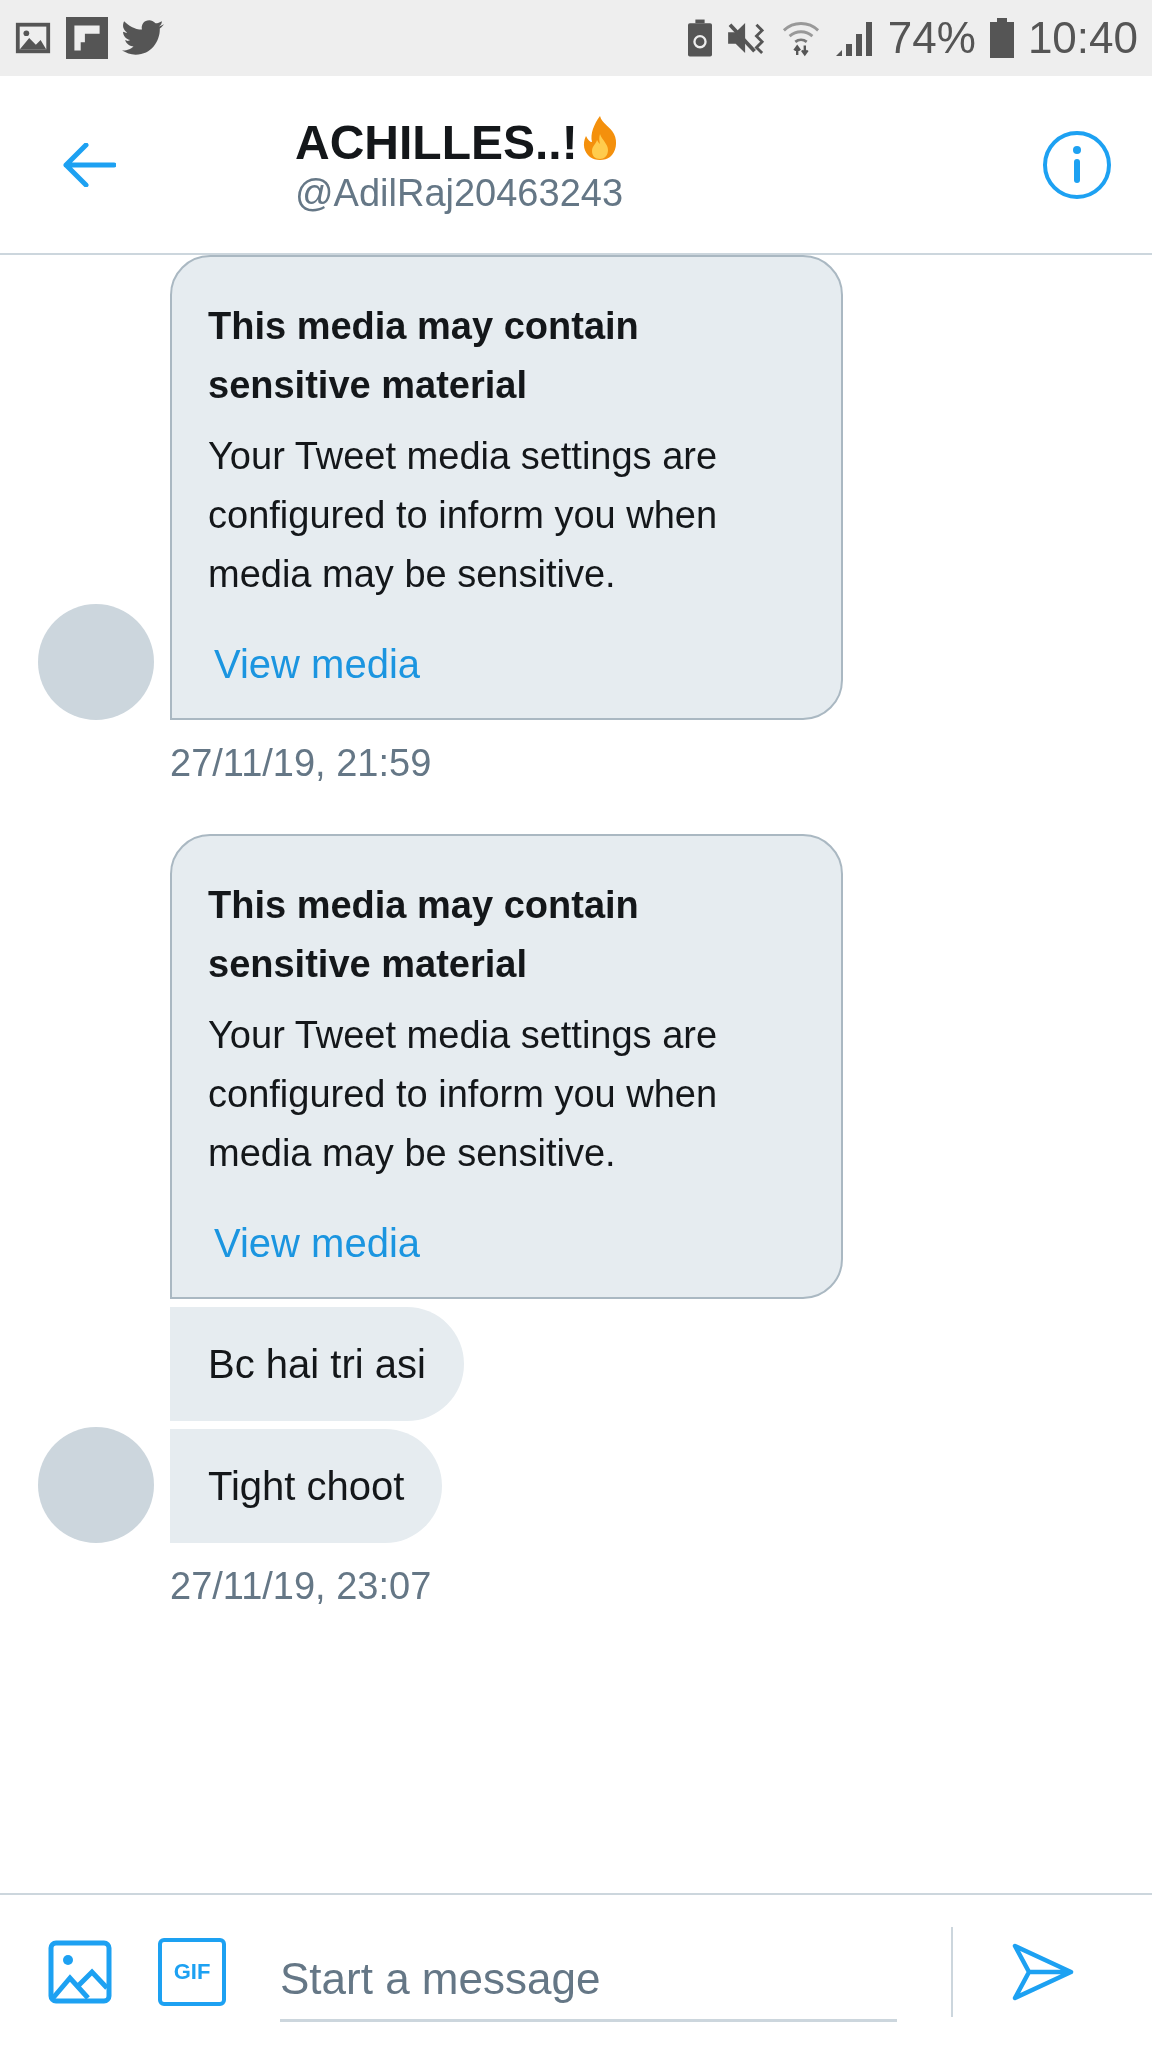 The width and height of the screenshot is (1152, 2048). Describe the element at coordinates (1077, 164) in the screenshot. I see `info-icon` at that location.